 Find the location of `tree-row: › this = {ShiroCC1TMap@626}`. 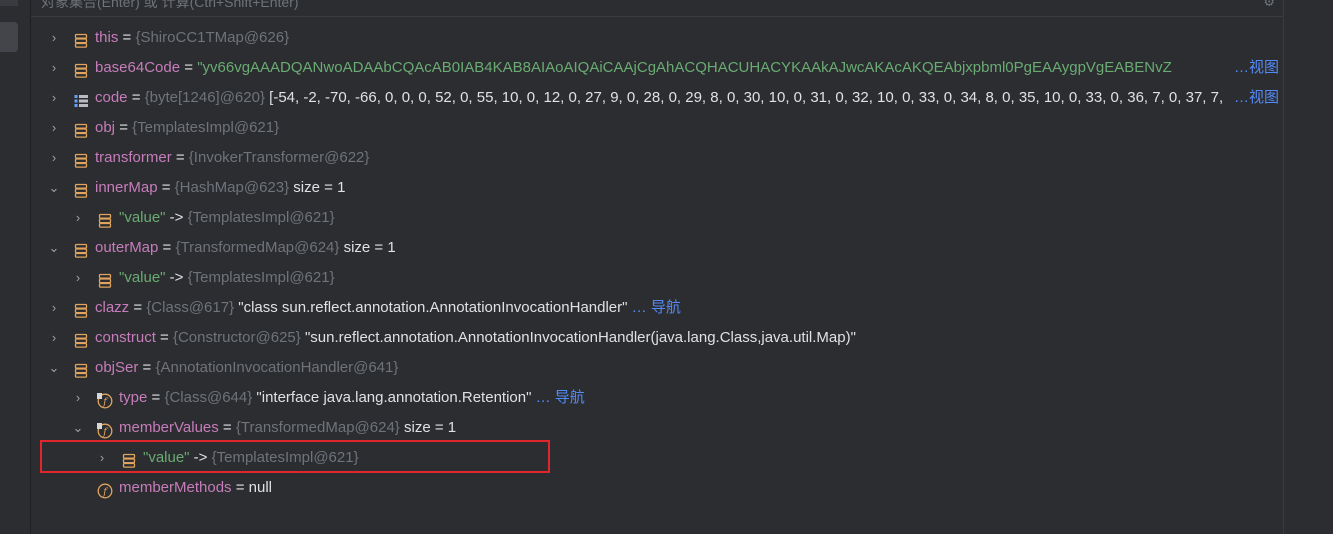

tree-row: › this = {ShiroCC1TMap@626} is located at coordinates (657, 38).